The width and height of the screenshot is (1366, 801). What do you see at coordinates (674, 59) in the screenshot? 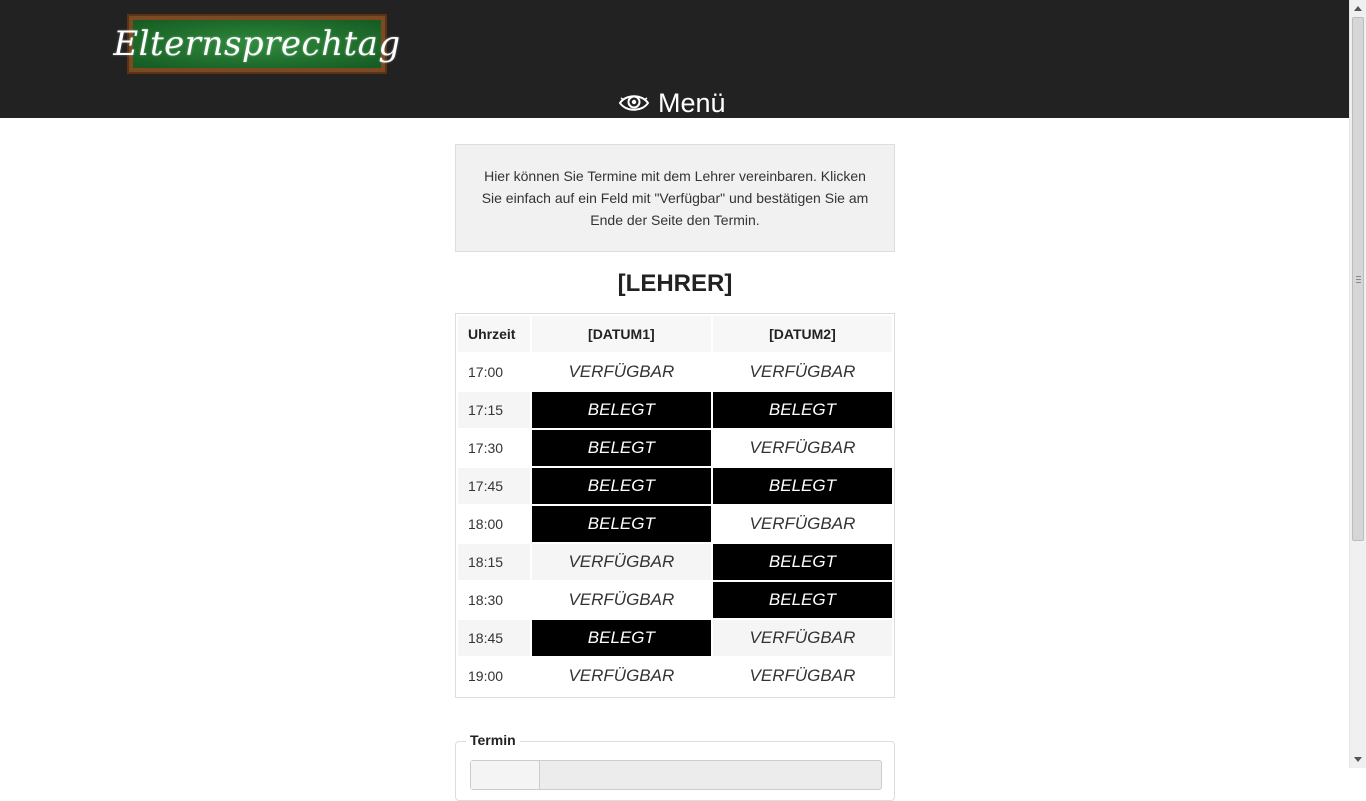
I see `site-header: Elternsprechtag Menü` at bounding box center [674, 59].